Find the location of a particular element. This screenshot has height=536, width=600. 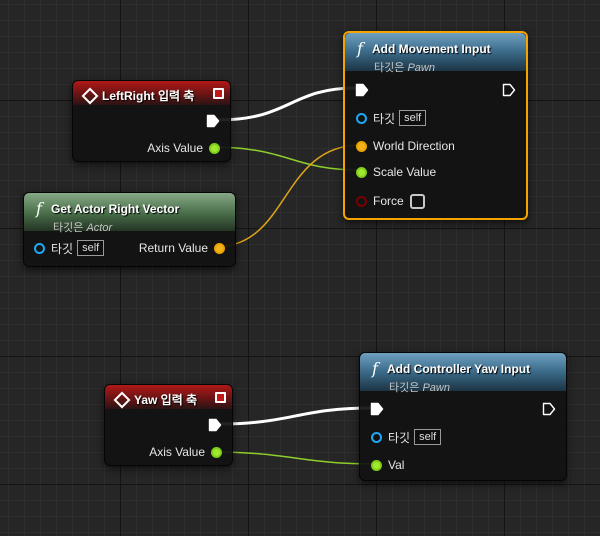

val-pin: Val is located at coordinates (387, 465).